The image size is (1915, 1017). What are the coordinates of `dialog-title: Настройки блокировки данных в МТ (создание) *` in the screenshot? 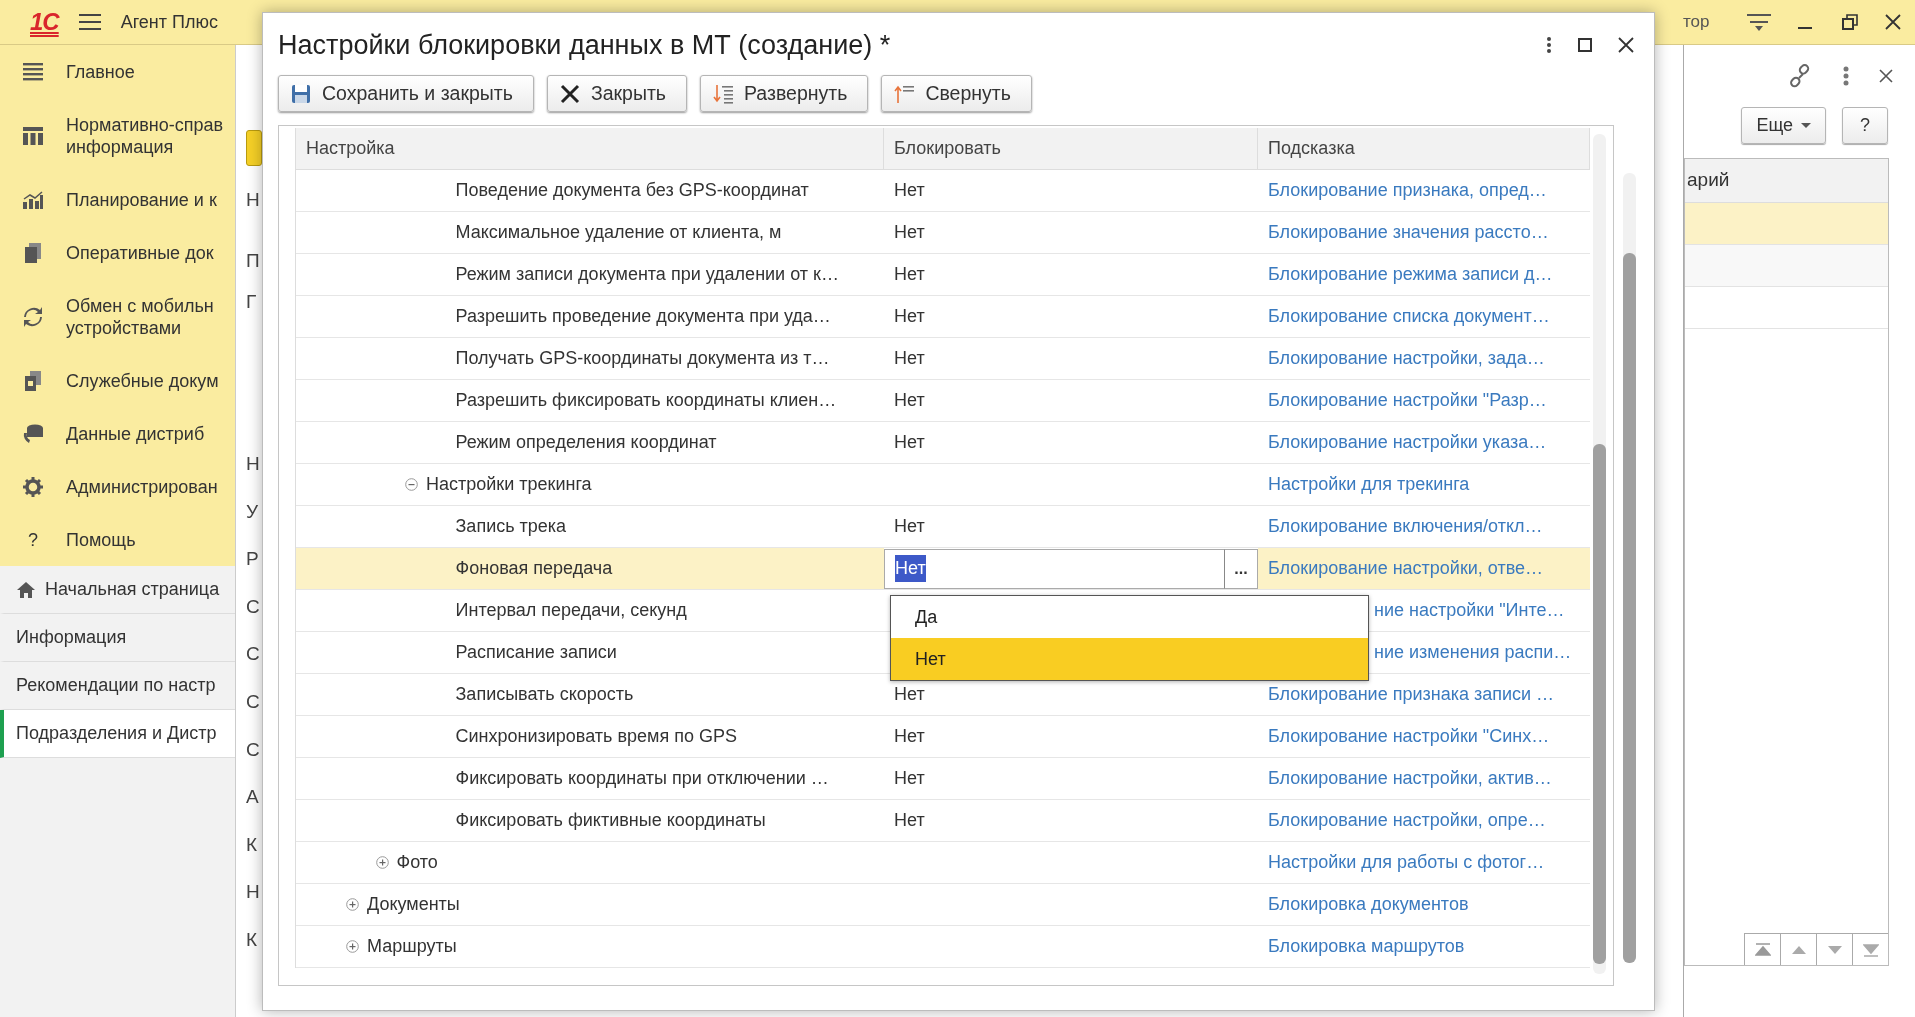 It's located at (584, 45).